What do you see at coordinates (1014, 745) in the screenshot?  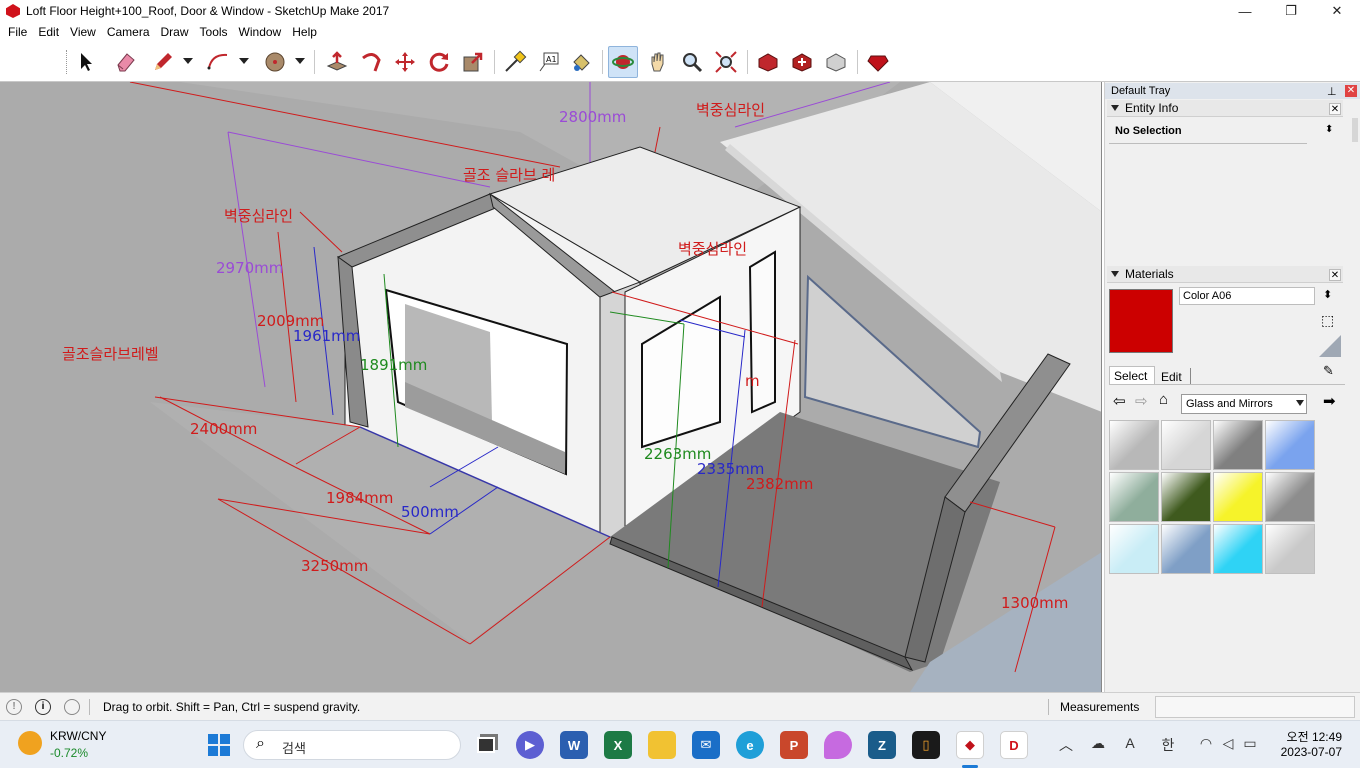 I see `dwg-viewer-icon: D` at bounding box center [1014, 745].